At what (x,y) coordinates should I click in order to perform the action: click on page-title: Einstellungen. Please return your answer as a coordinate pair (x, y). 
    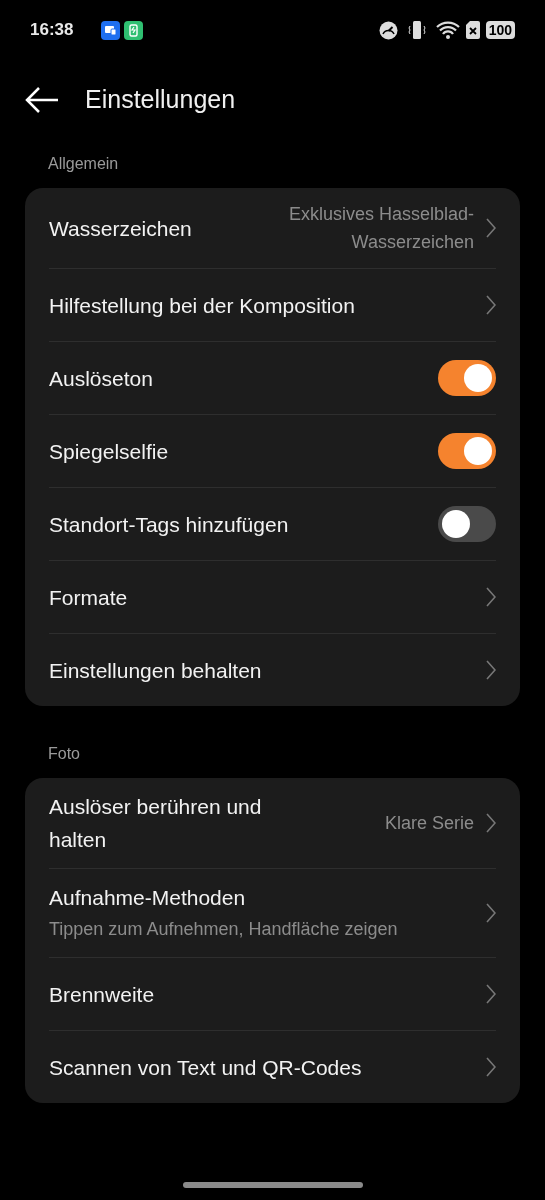
    Looking at the image, I should click on (160, 100).